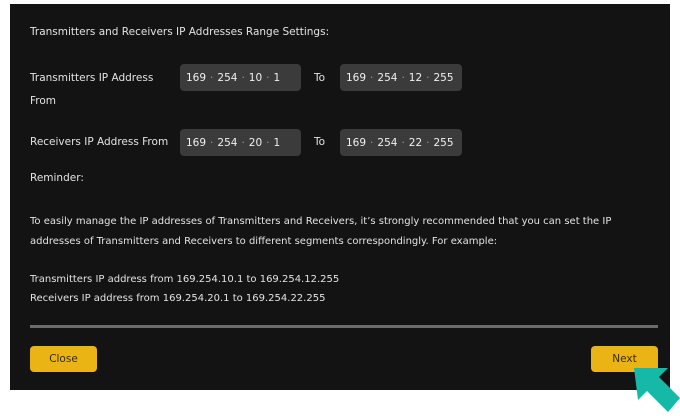 The height and width of the screenshot is (416, 680). What do you see at coordinates (444, 143) in the screenshot?
I see `rx-to-octet-4: 255` at bounding box center [444, 143].